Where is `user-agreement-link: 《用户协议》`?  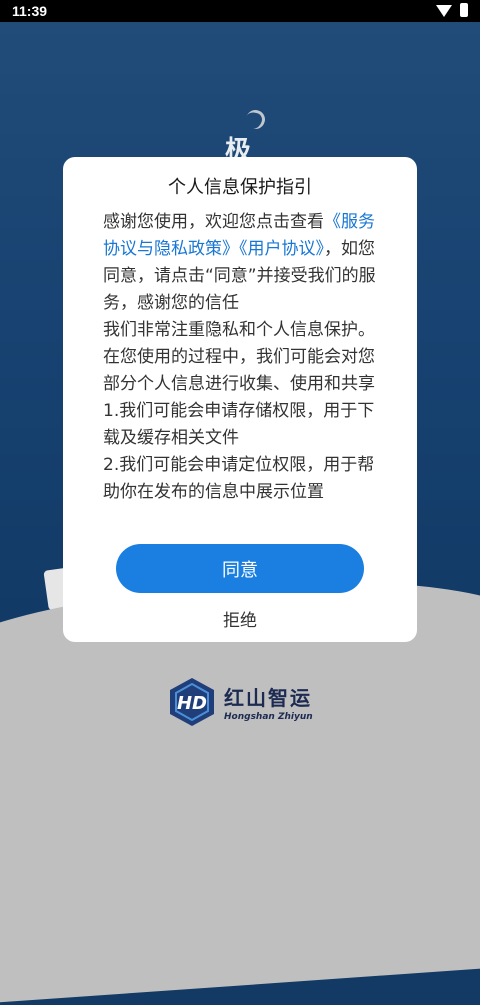 user-agreement-link: 《用户协议》 is located at coordinates (281, 249).